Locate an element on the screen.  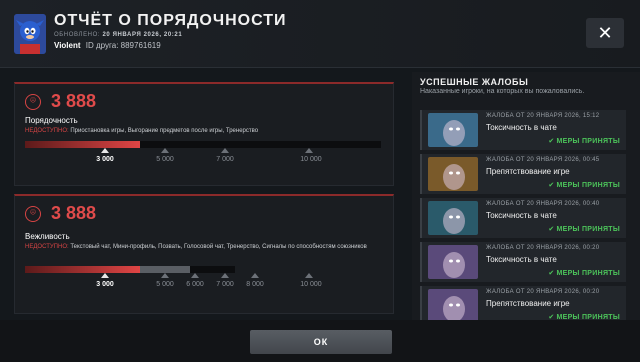
page-title: ОТЧЁТ О ПОРЯДОЧНОСТИ is located at coordinates (170, 20).